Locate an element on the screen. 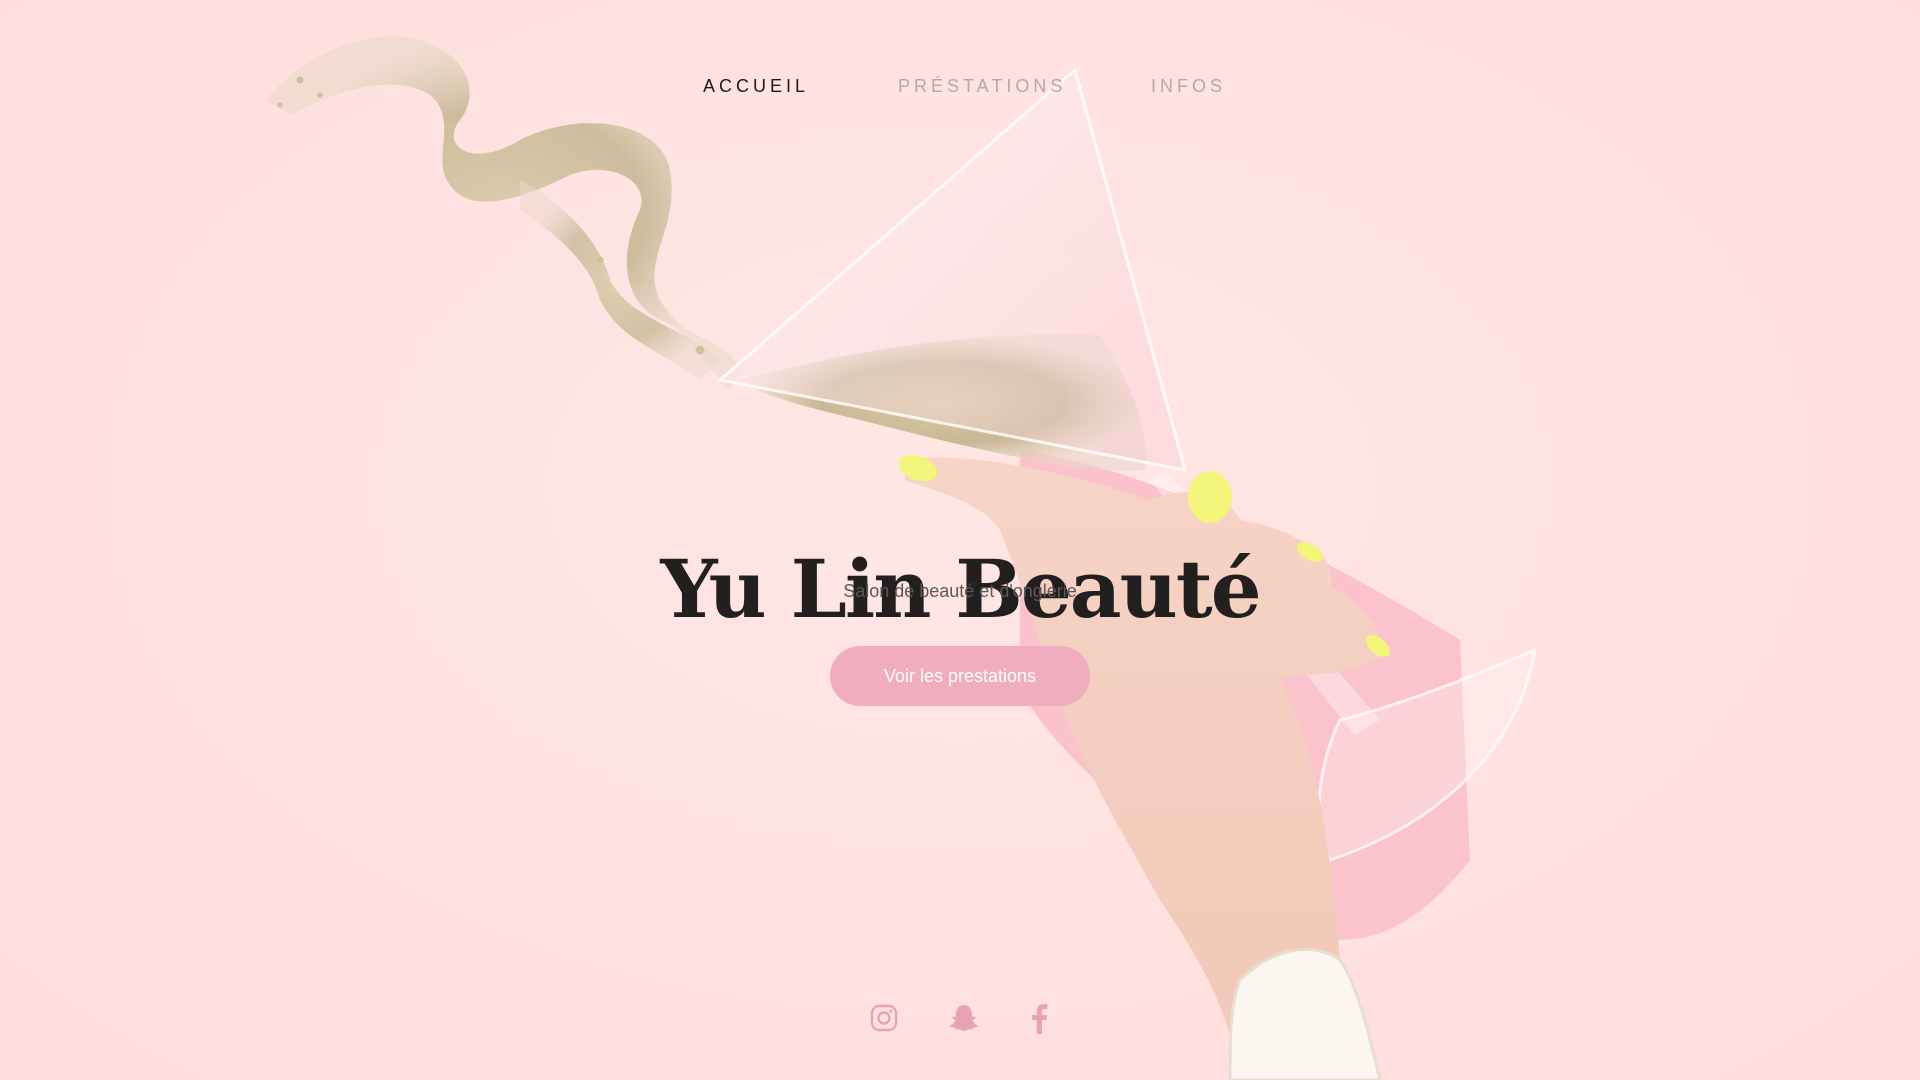 Image resolution: width=1920 pixels, height=1080 pixels. nav-item-prestations: PRÉSTATIONS is located at coordinates (982, 86).